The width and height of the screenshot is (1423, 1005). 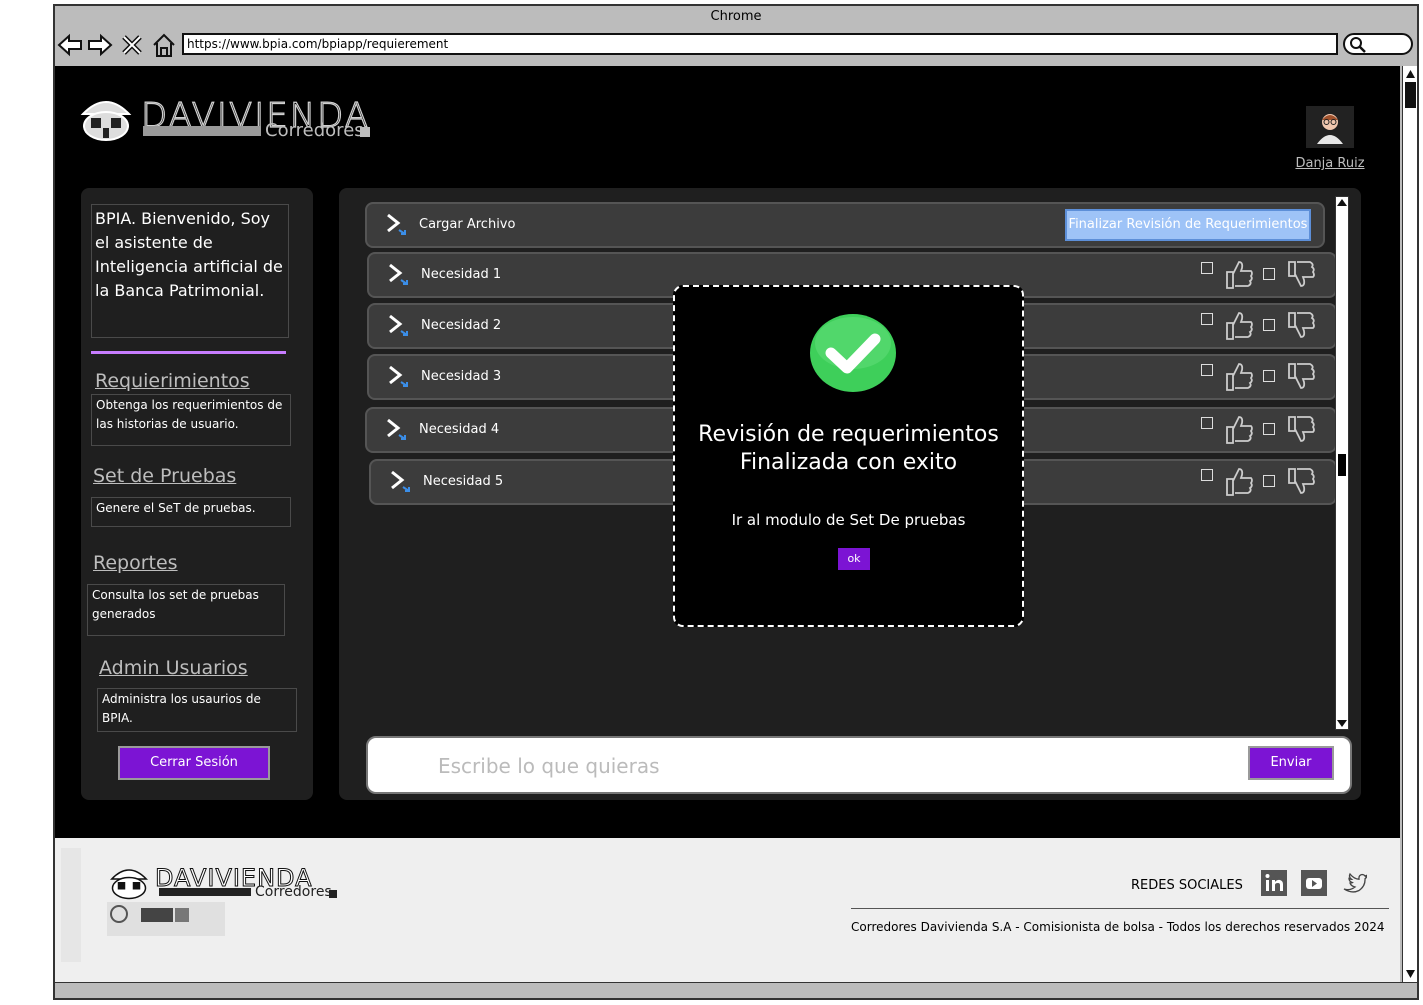 What do you see at coordinates (1354, 883) in the screenshot?
I see `twitter-icon` at bounding box center [1354, 883].